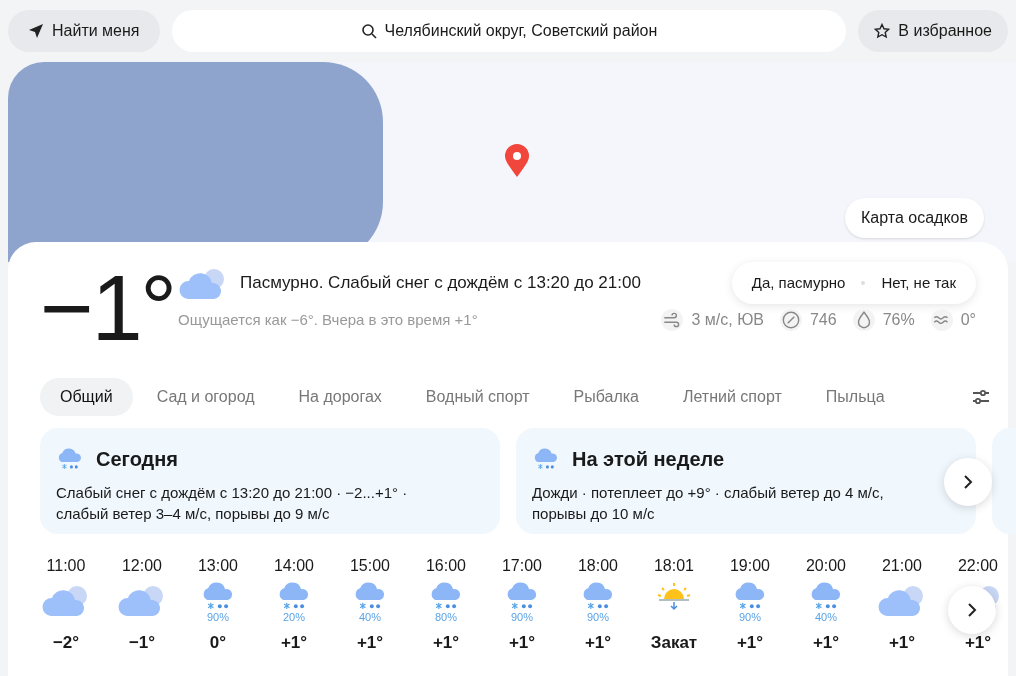 This screenshot has width=1016, height=676. What do you see at coordinates (727, 320) in the screenshot?
I see `detail-value: 3 м/с, ЮВ` at bounding box center [727, 320].